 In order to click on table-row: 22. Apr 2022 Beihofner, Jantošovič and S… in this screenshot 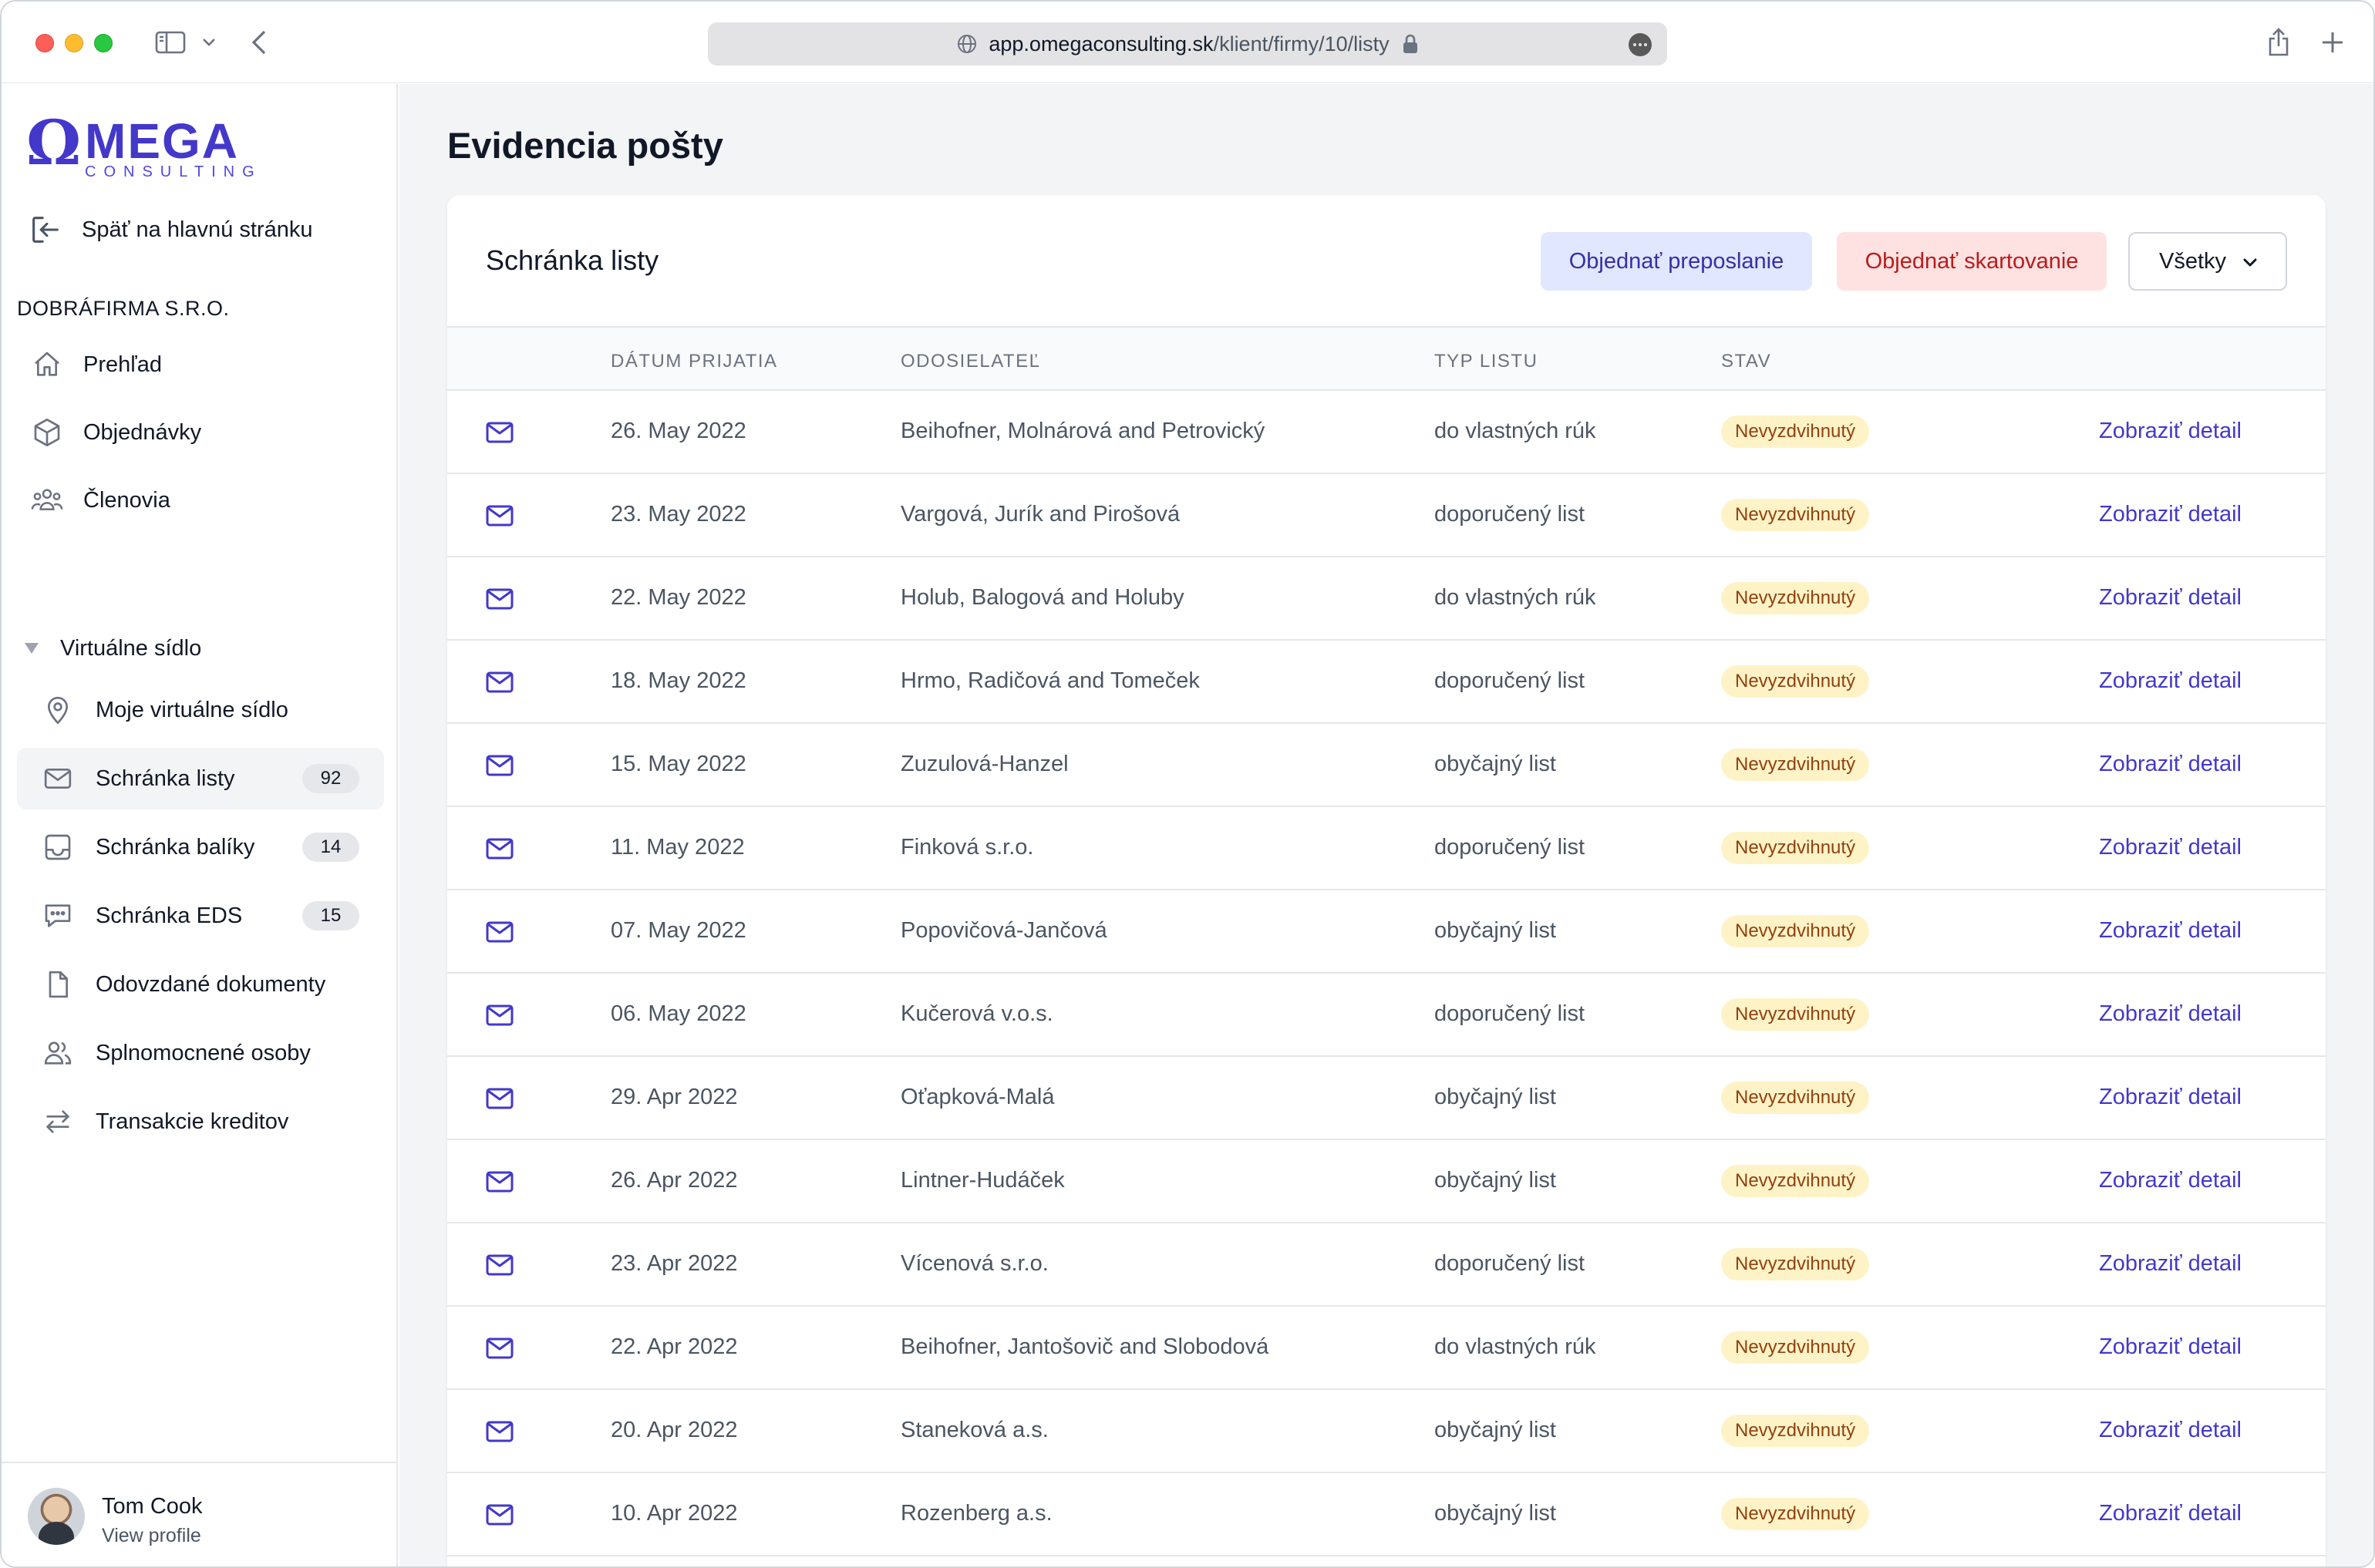, I will do `click(1386, 1348)`.